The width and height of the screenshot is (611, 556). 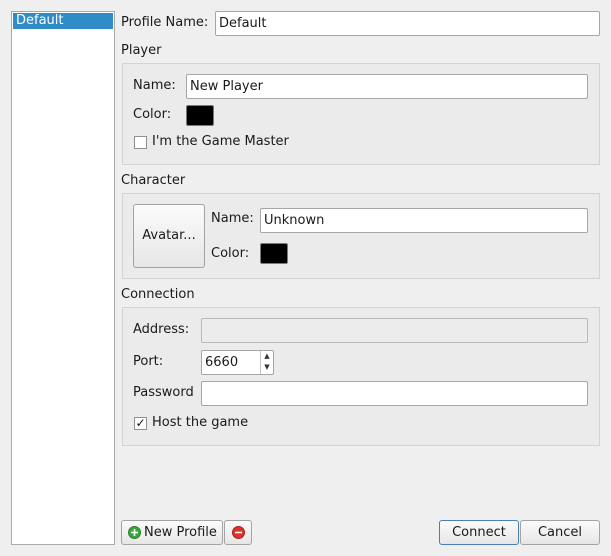 What do you see at coordinates (200, 422) in the screenshot?
I see `host-game-label: Host the game` at bounding box center [200, 422].